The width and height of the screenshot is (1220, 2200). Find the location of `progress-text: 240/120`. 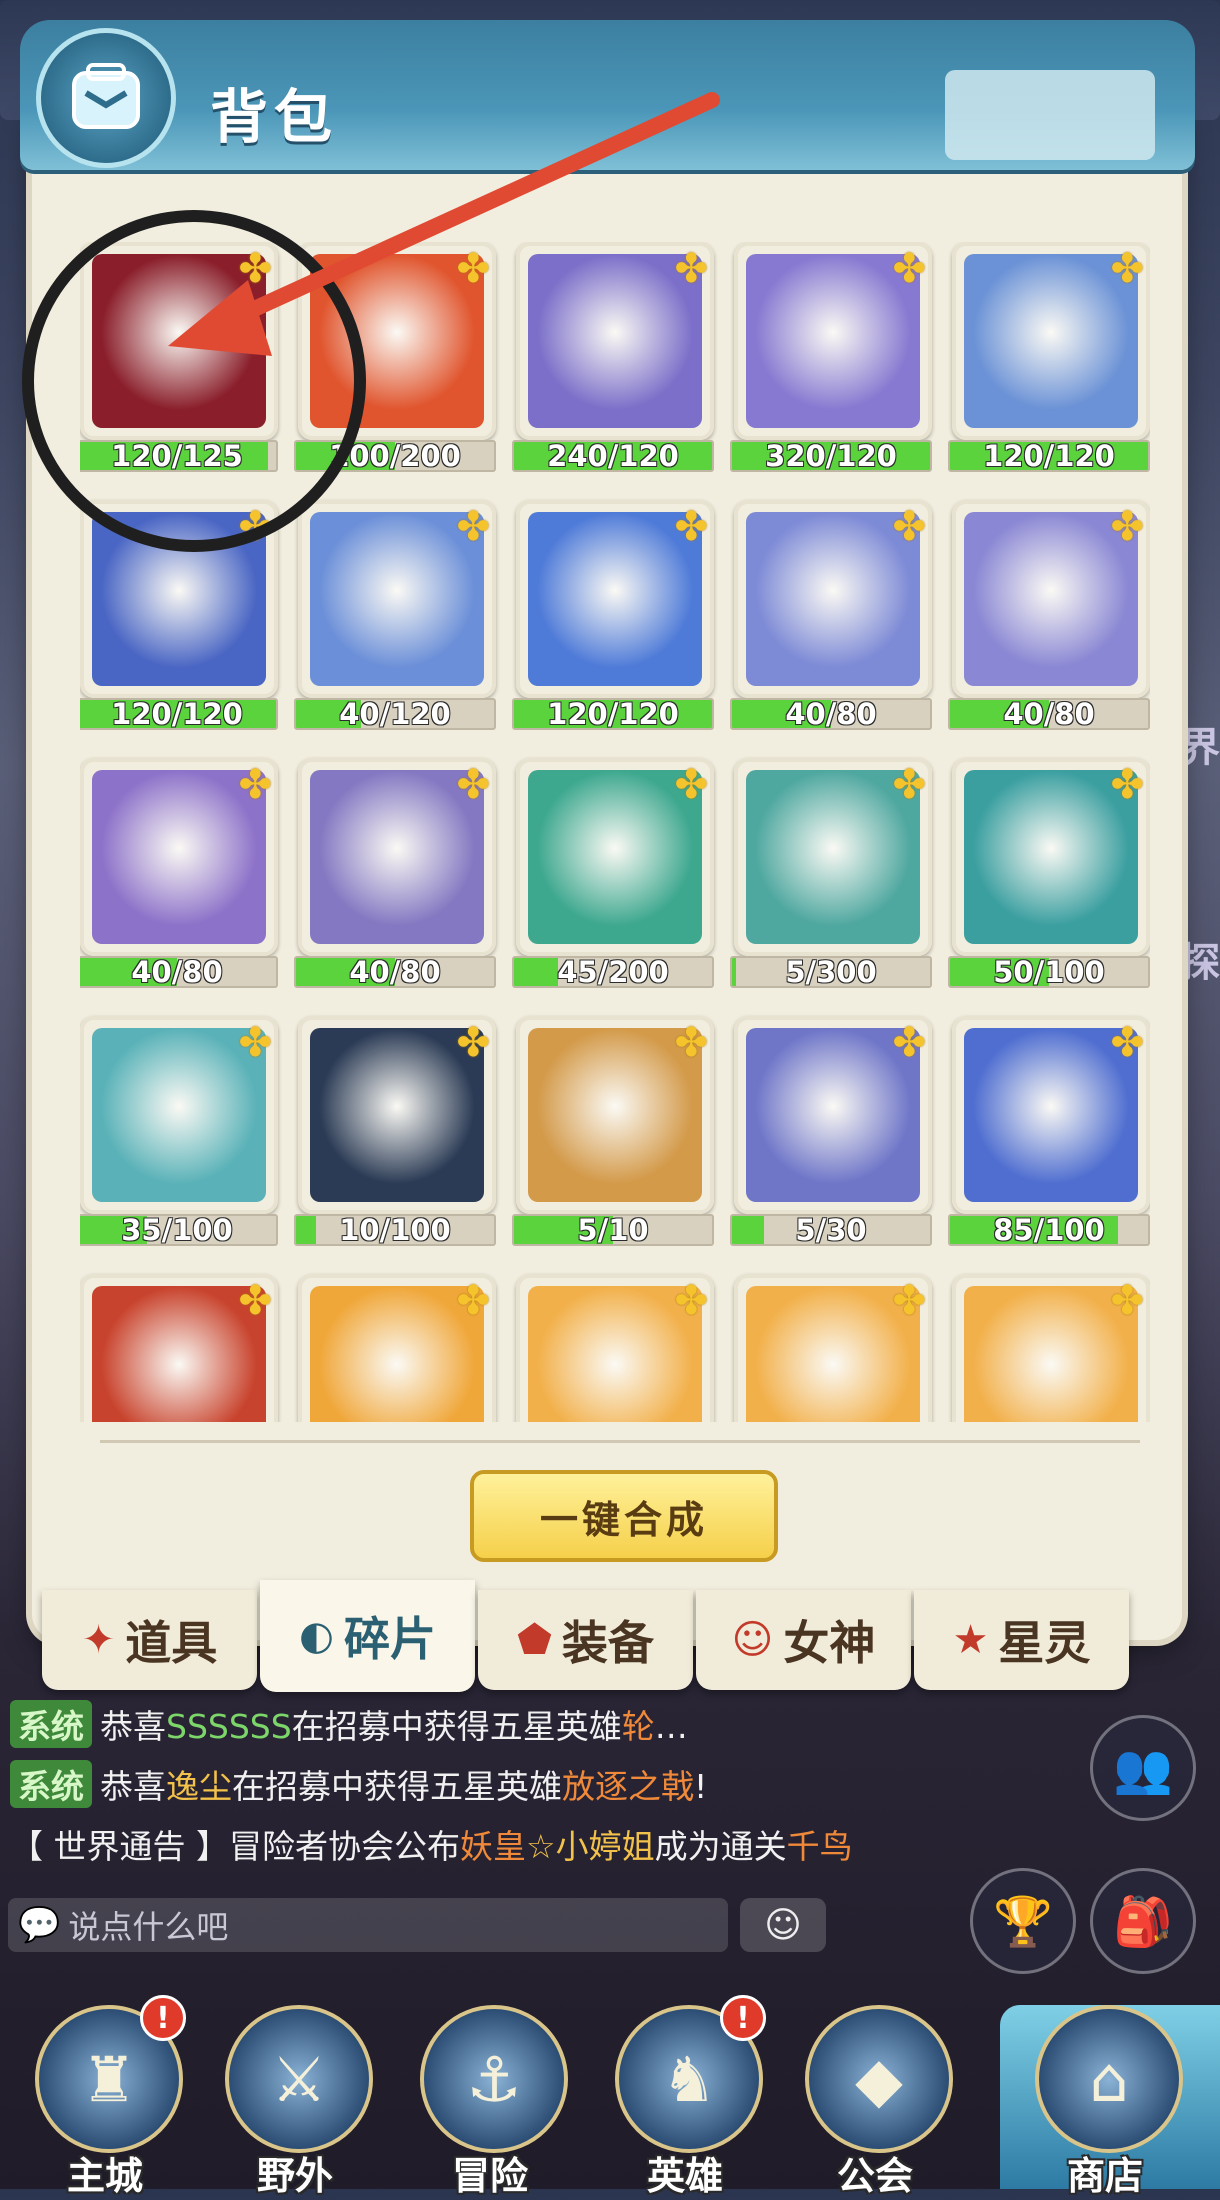

progress-text: 240/120 is located at coordinates (613, 456).